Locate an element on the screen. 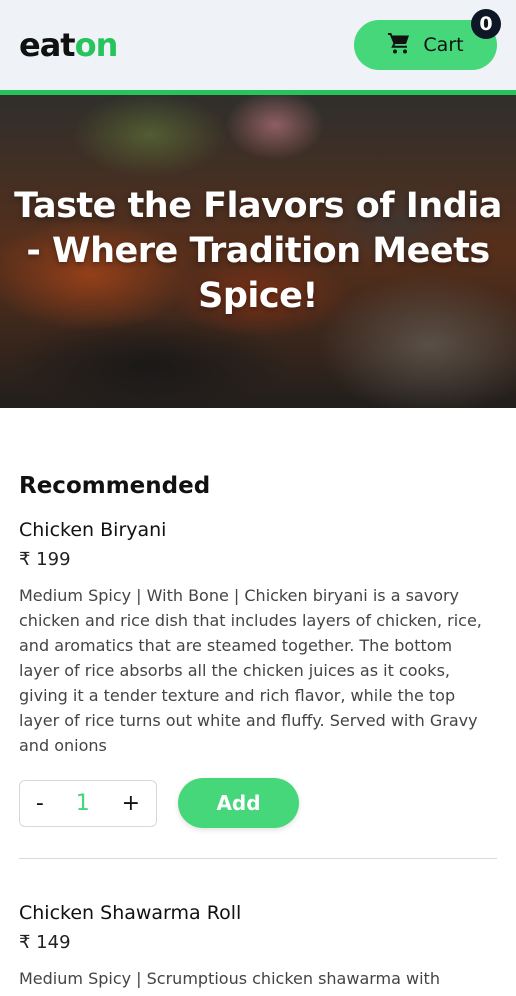 Image resolution: width=516 pixels, height=996 pixels. item-name: Chicken Shawarma Roll is located at coordinates (130, 913).